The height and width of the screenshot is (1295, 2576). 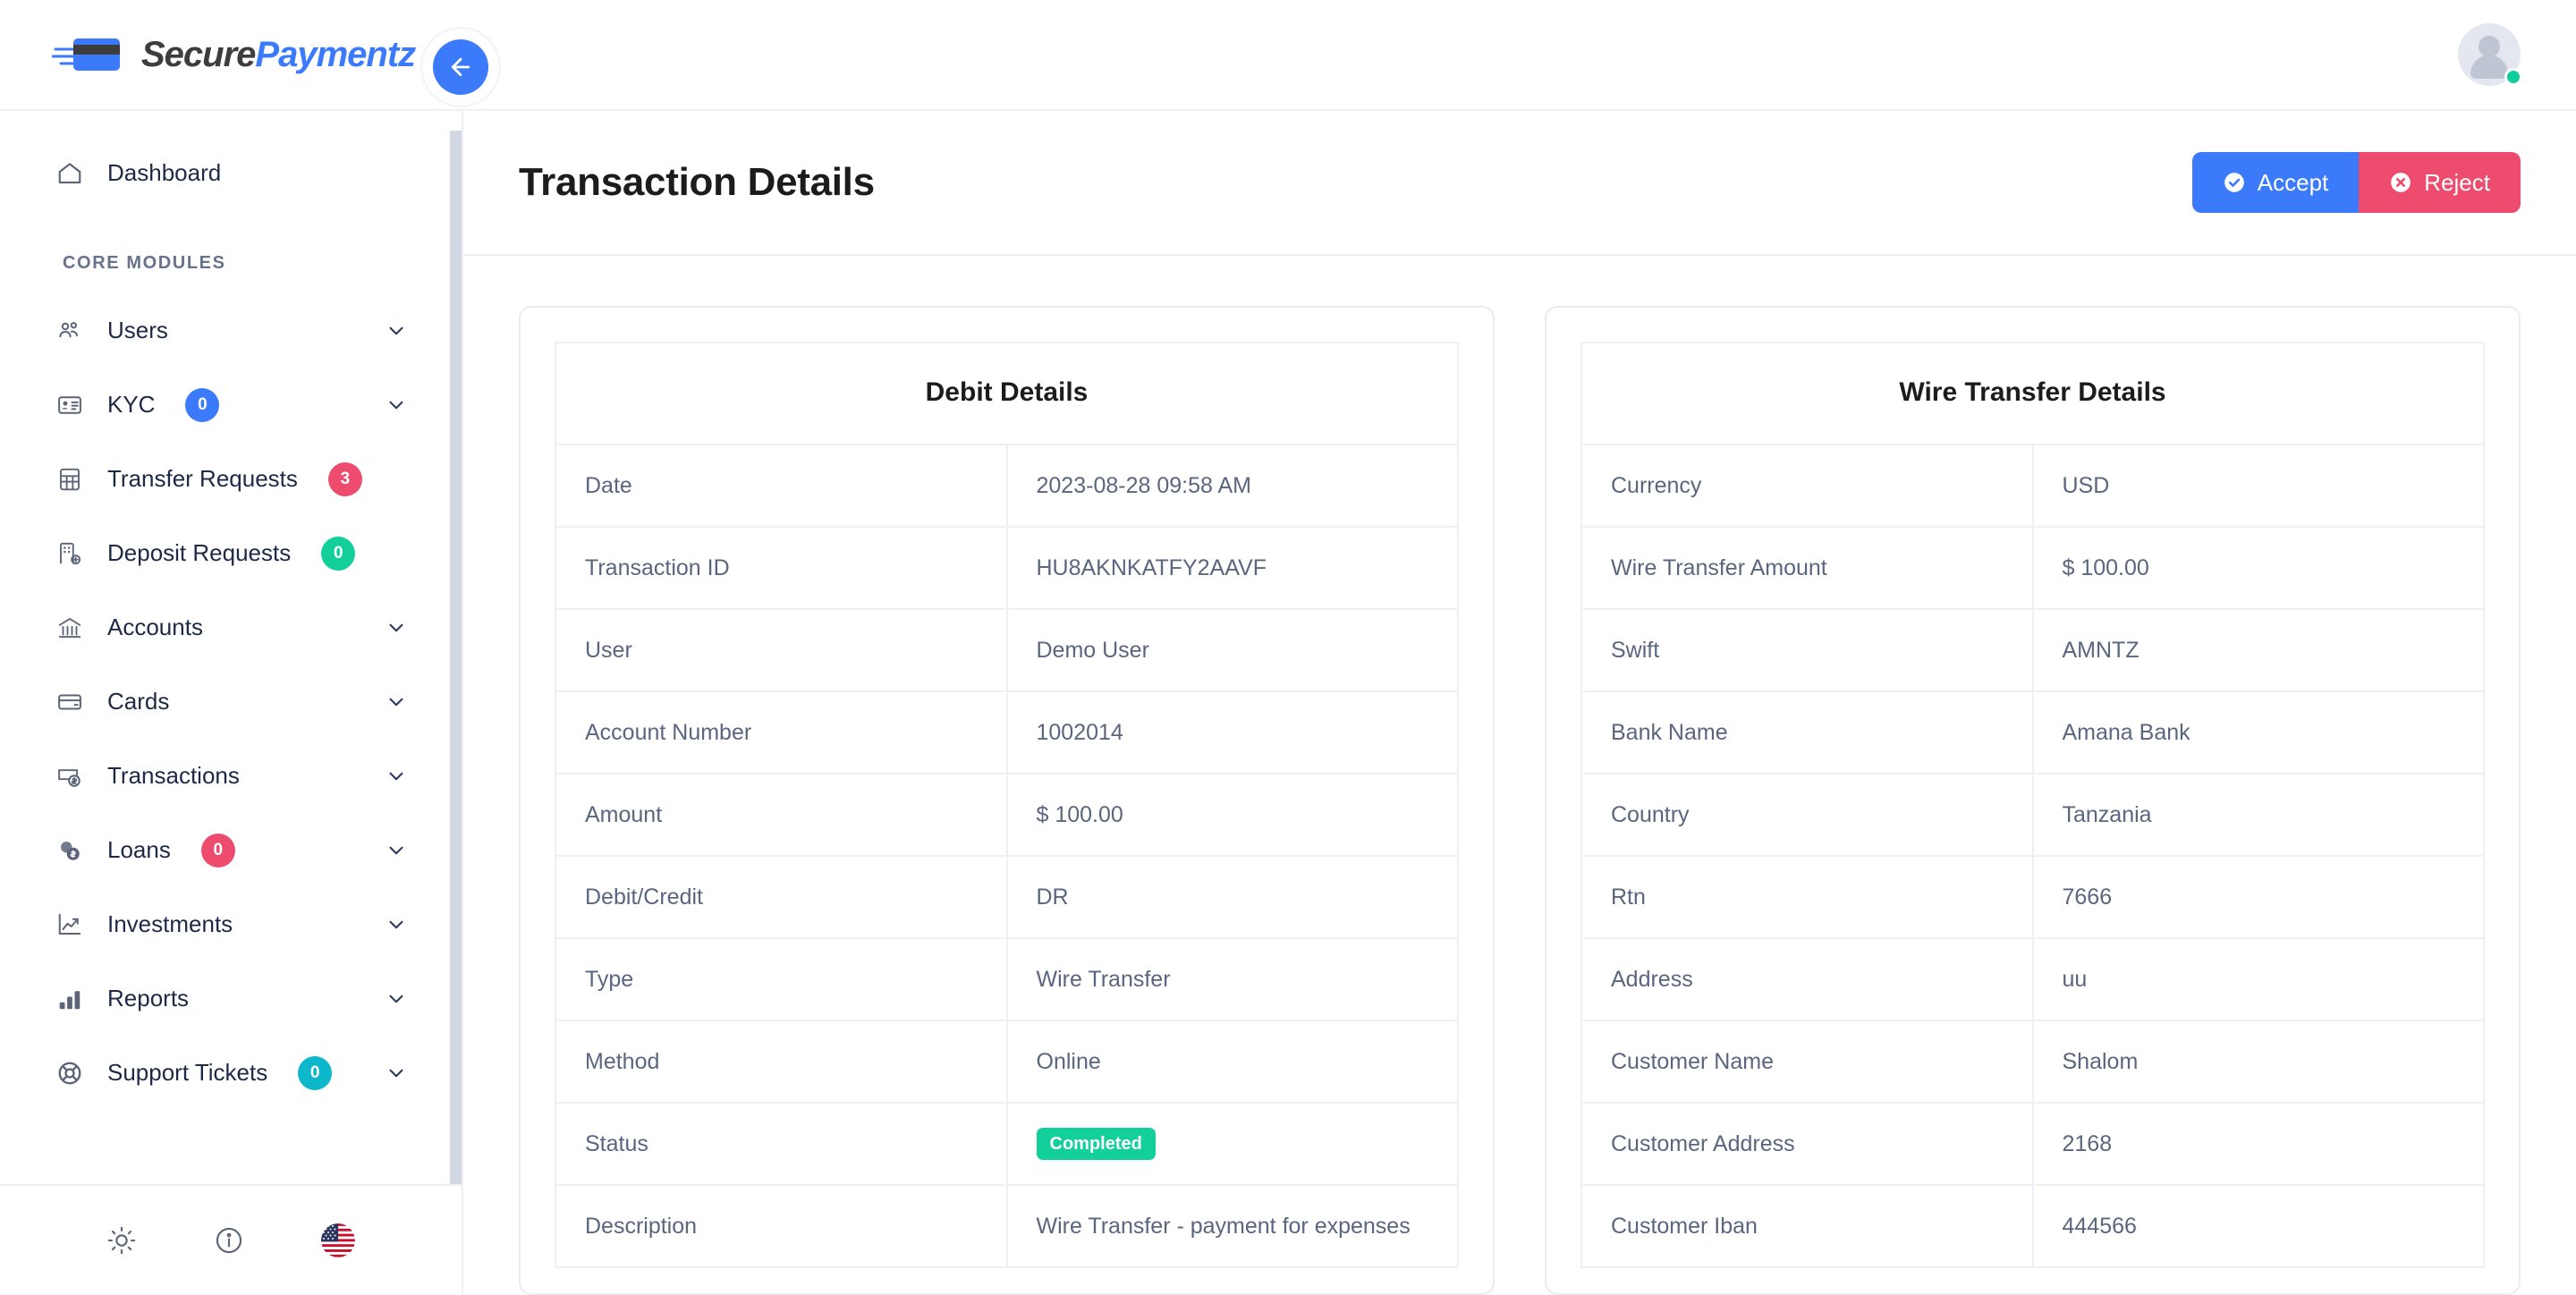 I want to click on sidebar-item-deposit-requests: Deposit Requests 0, so click(x=231, y=553).